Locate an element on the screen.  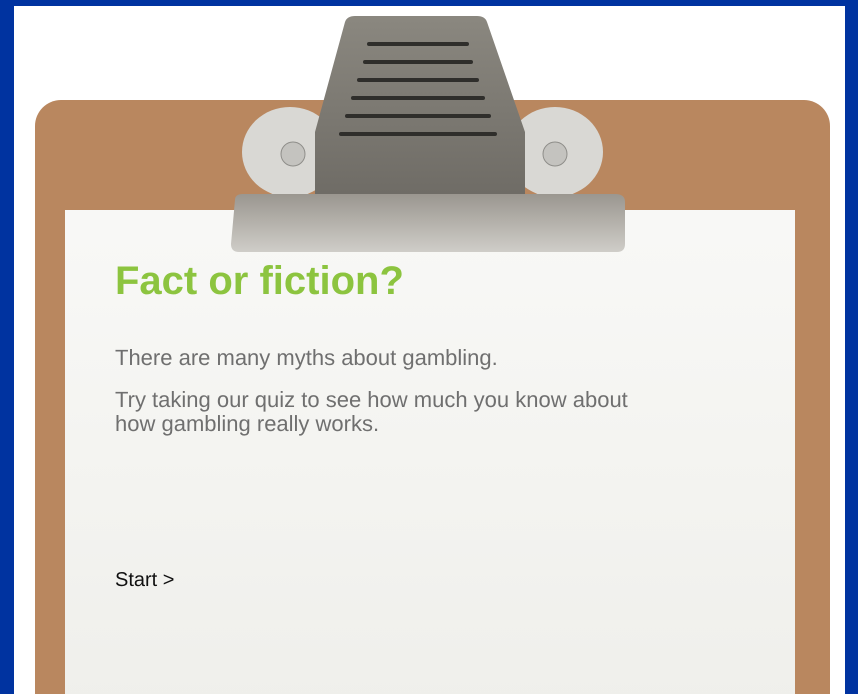
start-link: Start > is located at coordinates (144, 580).